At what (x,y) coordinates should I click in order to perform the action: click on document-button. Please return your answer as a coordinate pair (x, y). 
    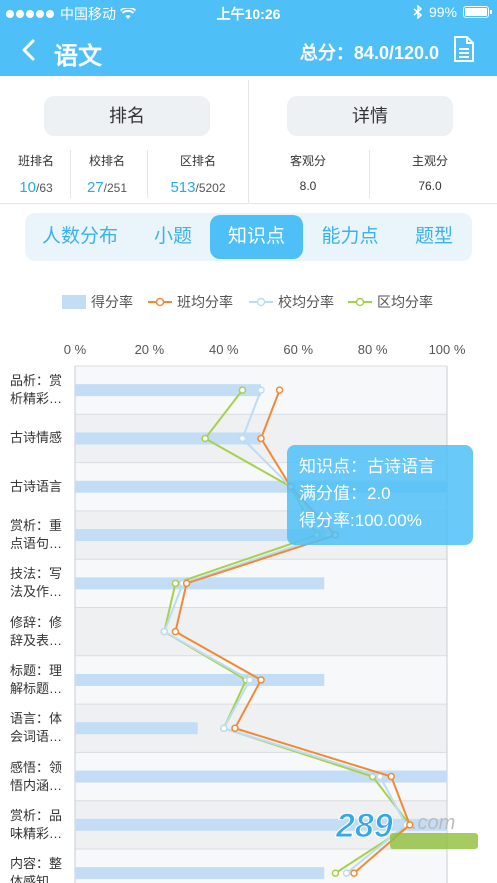
    Looking at the image, I should click on (464, 49).